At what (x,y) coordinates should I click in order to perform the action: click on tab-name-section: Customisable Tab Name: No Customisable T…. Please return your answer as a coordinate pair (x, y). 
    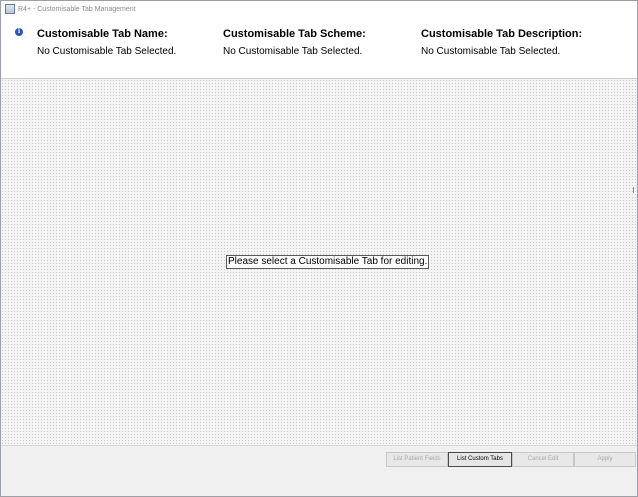
    Looking at the image, I should click on (106, 42).